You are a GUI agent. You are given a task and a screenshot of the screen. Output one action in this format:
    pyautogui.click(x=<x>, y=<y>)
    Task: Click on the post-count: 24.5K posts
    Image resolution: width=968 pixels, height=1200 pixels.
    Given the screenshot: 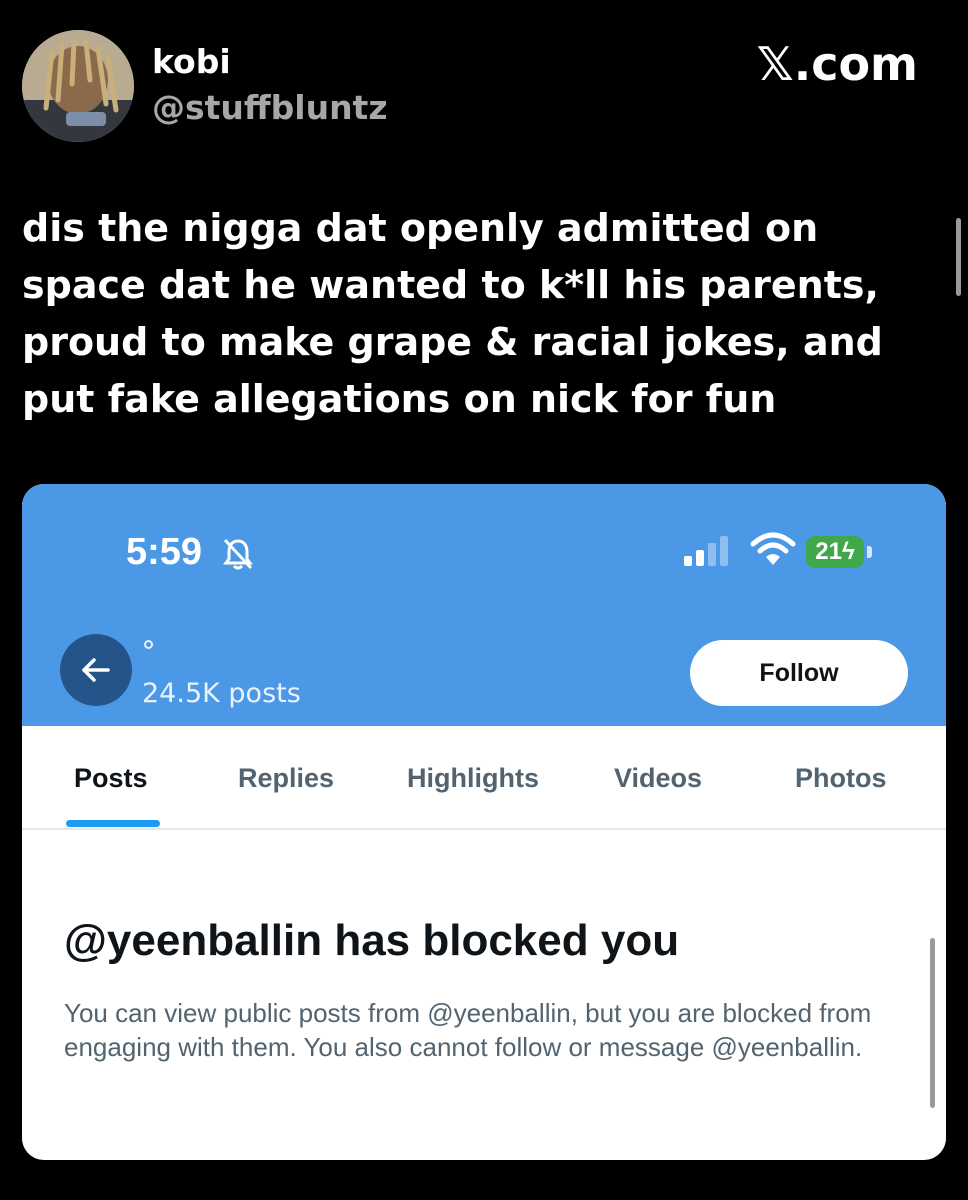 What is the action you would take?
    pyautogui.click(x=221, y=693)
    